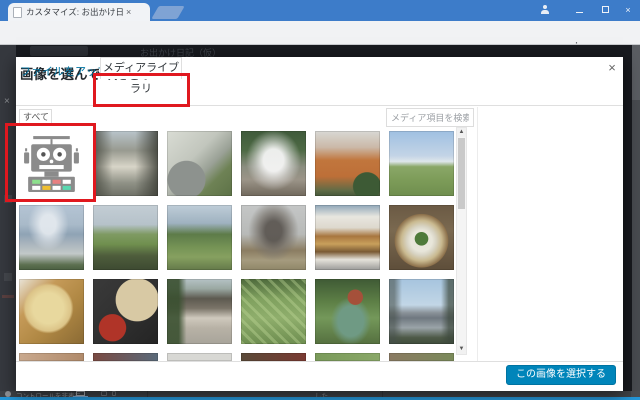 The image size is (640, 400). What do you see at coordinates (273, 163) in the screenshot?
I see `media-thumbnail-steaming-hot-spring` at bounding box center [273, 163].